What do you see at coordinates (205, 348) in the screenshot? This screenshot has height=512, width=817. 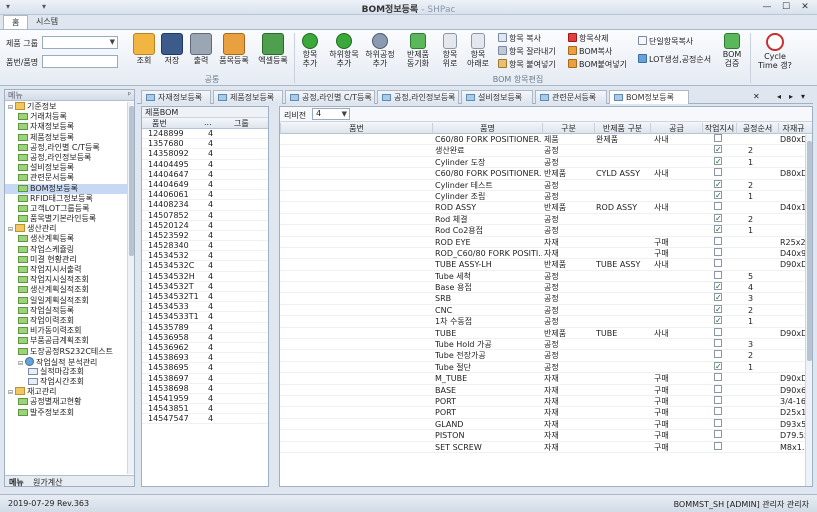 I see `table-row: 14536962 4` at bounding box center [205, 348].